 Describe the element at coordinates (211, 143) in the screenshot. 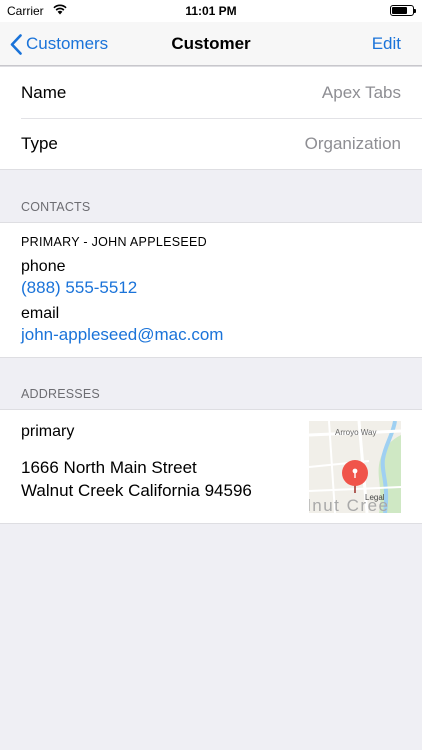

I see `type-row: Type Organization` at that location.